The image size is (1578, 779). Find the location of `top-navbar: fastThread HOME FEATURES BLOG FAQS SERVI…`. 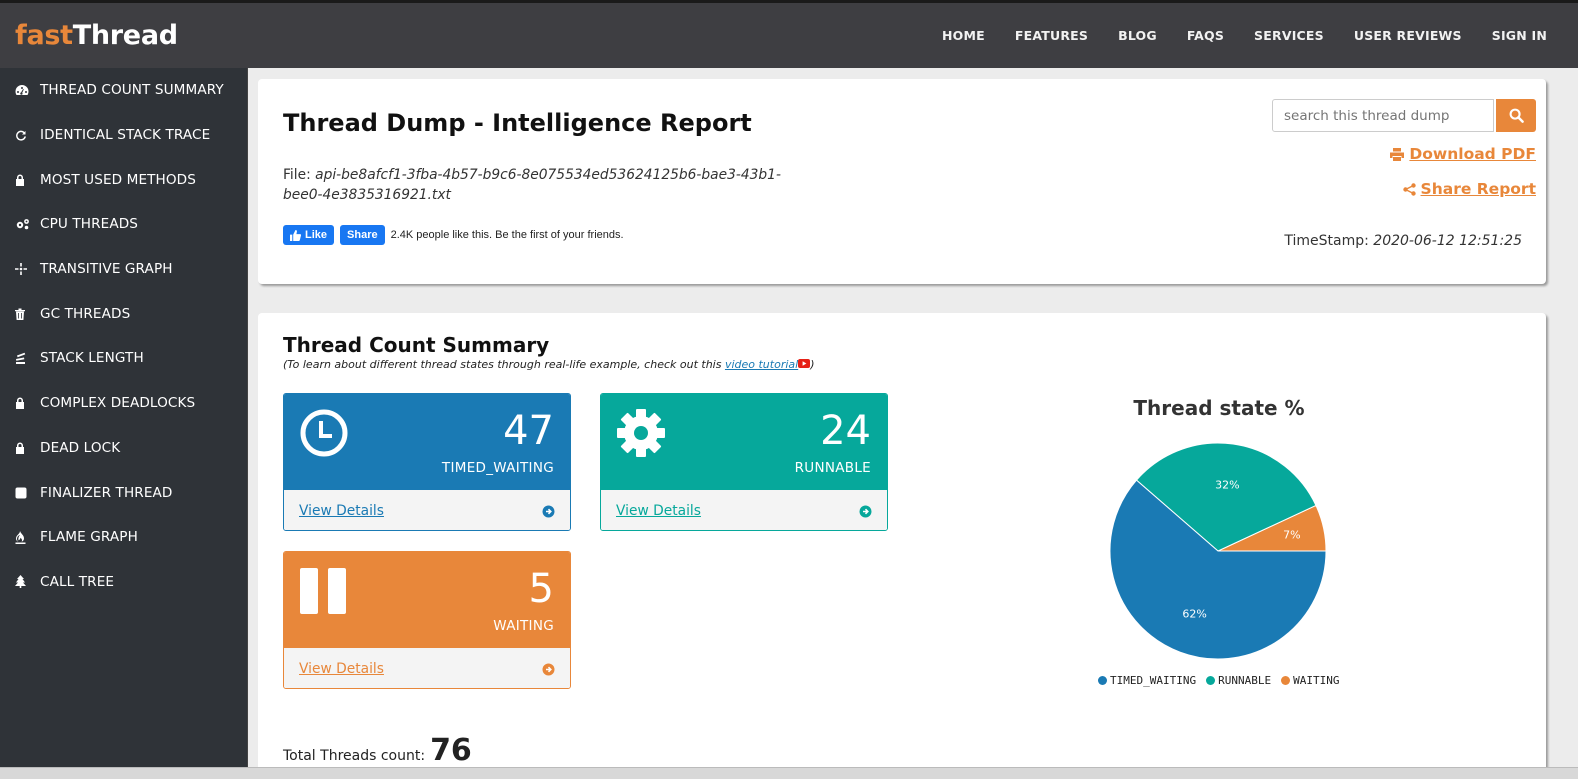

top-navbar: fastThread HOME FEATURES BLOG FAQS SERVI… is located at coordinates (789, 34).